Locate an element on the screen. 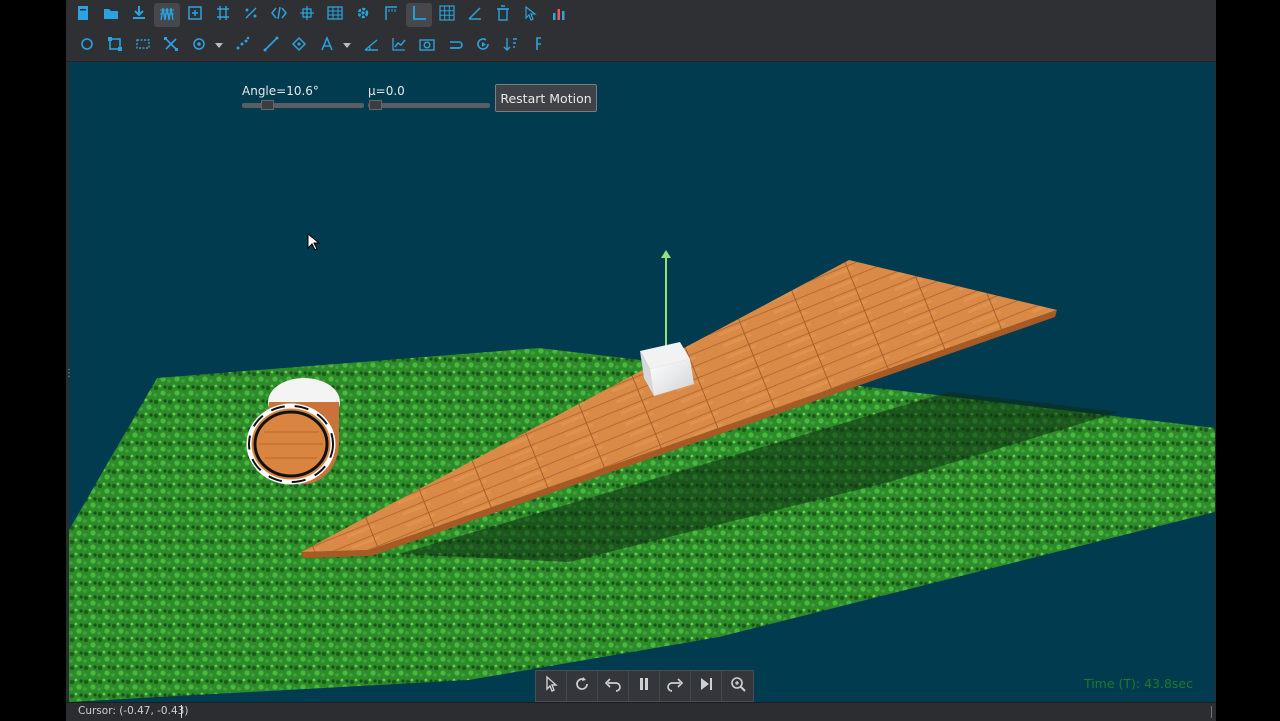 This screenshot has width=1280, height=721. crosshair-icon is located at coordinates (307, 15).